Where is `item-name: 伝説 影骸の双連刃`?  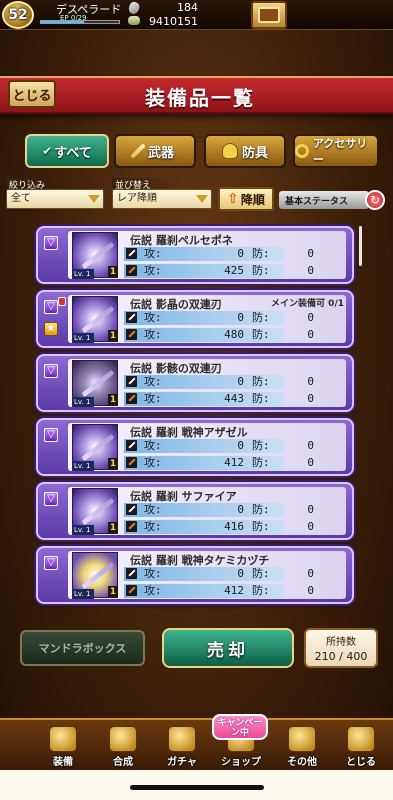
item-name: 伝説 影骸の双連刃 is located at coordinates (176, 368).